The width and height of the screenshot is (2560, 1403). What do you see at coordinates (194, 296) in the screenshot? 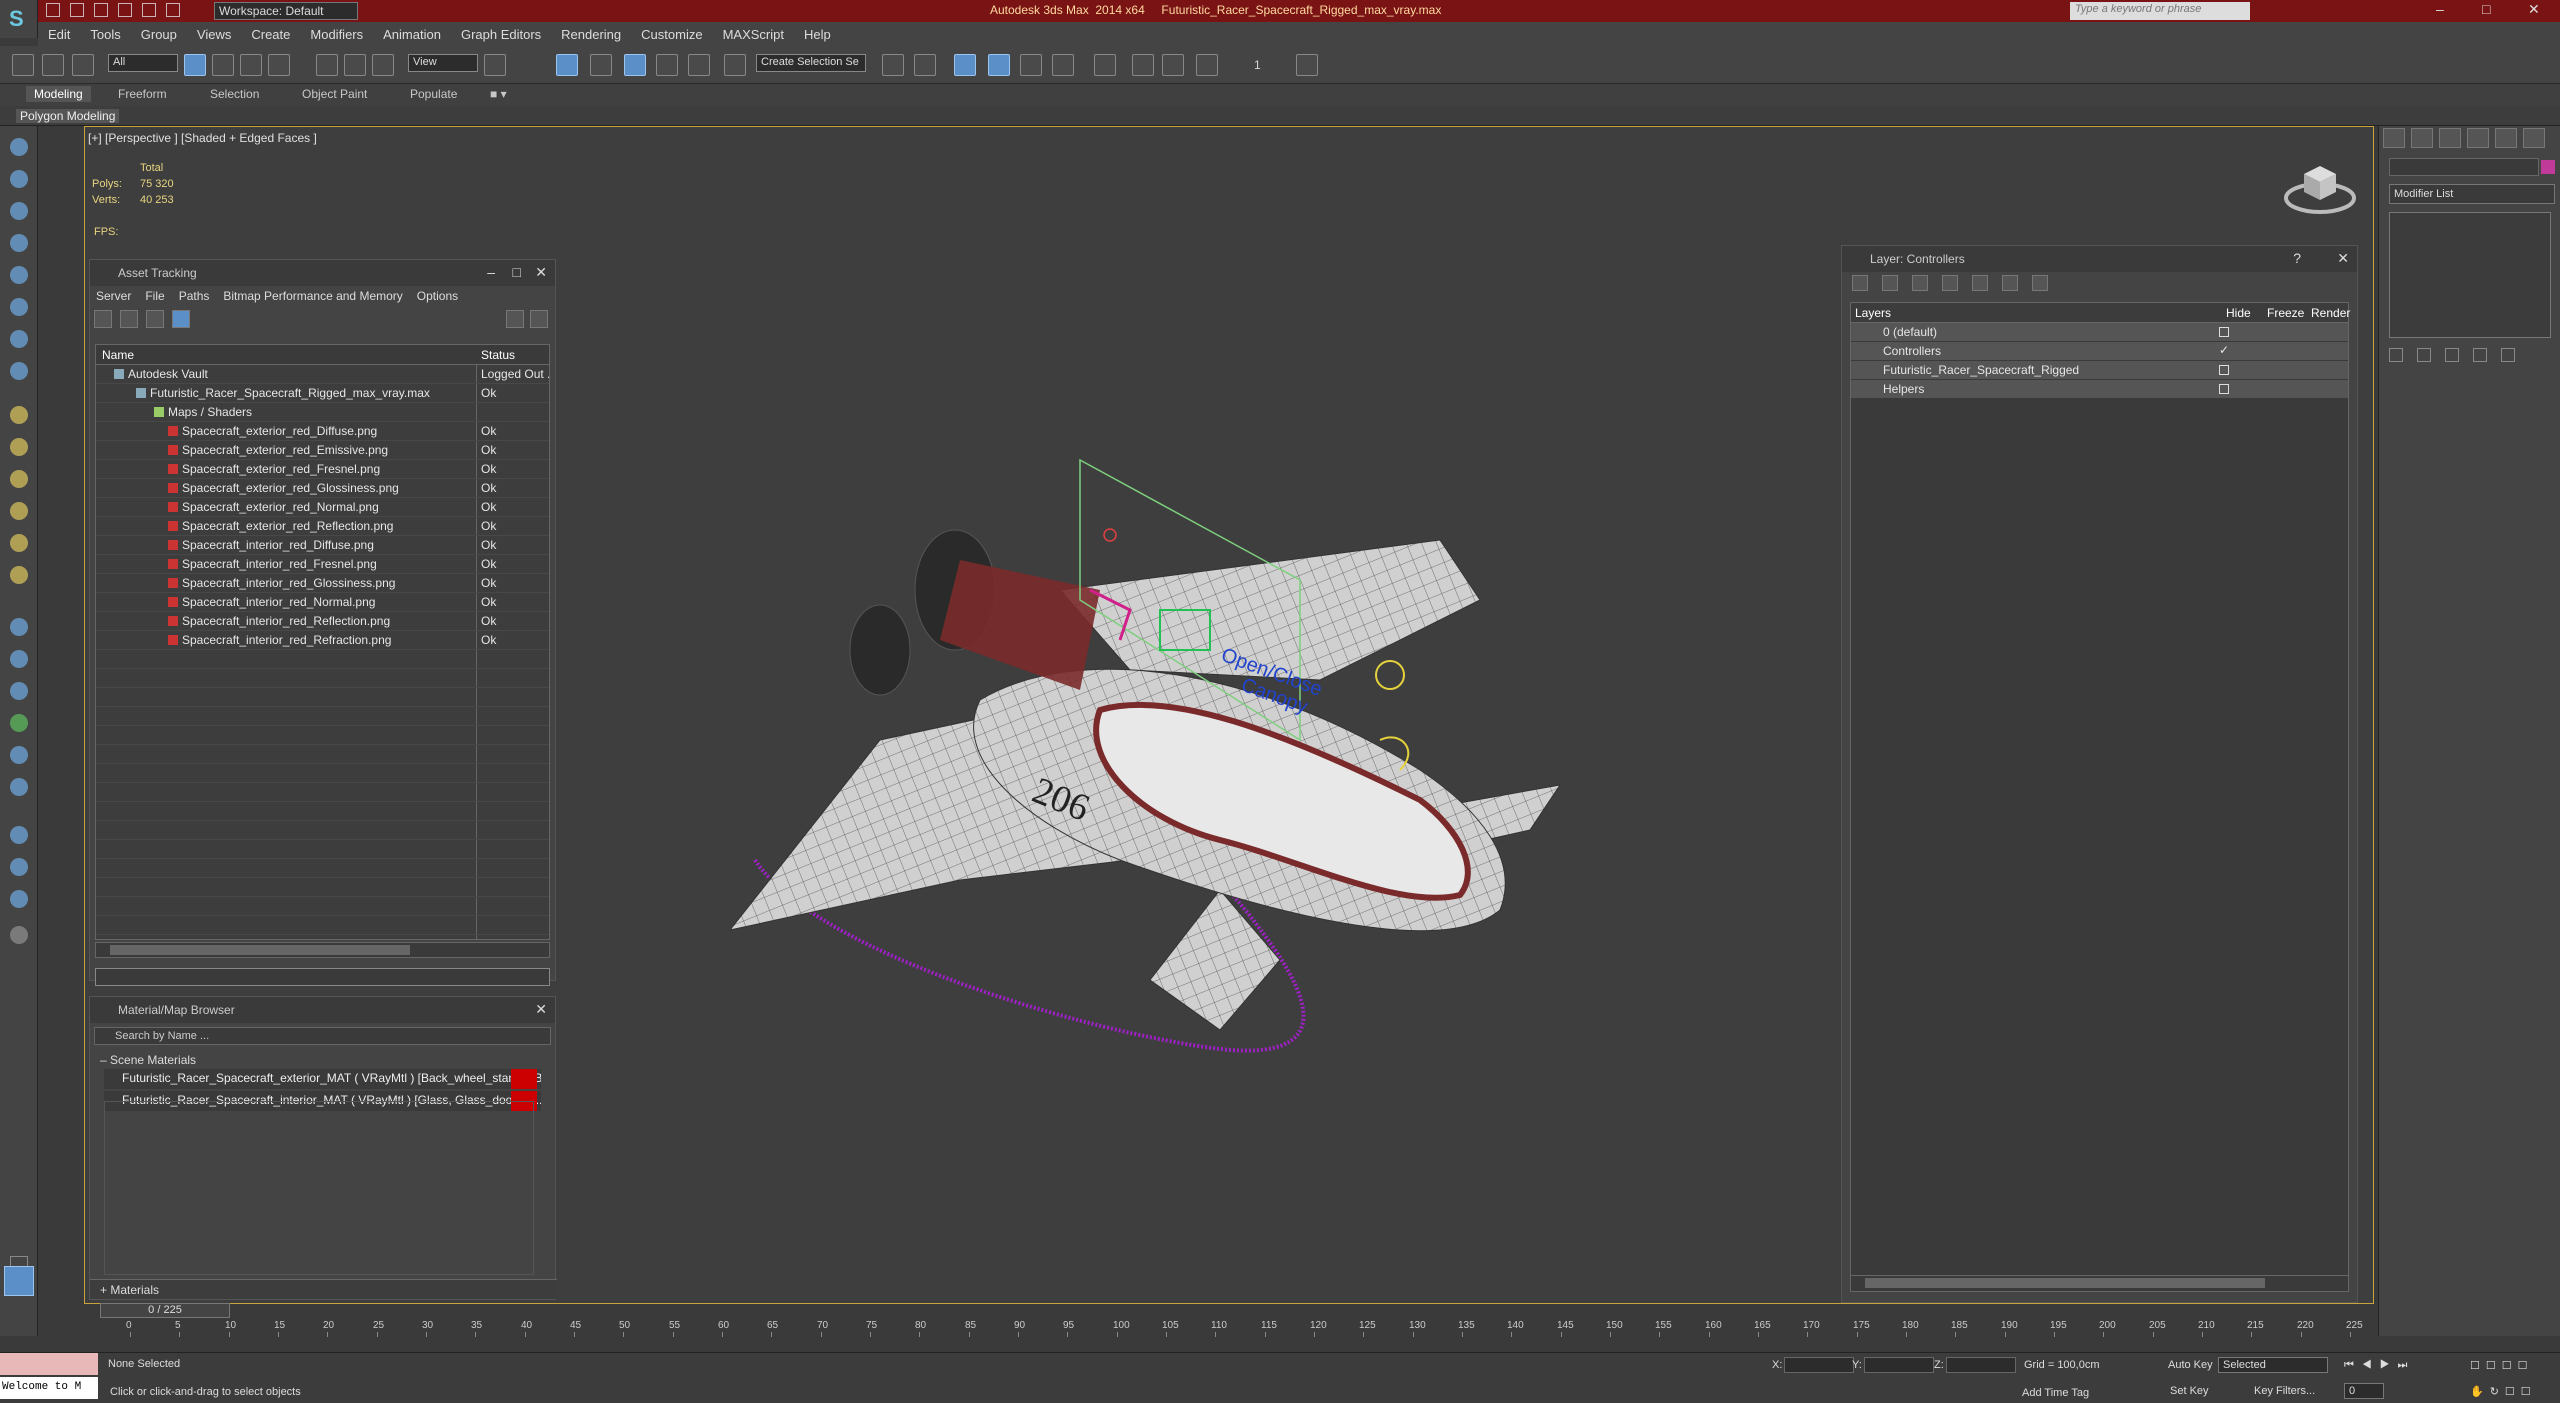
I see `menu-paths: Paths` at bounding box center [194, 296].